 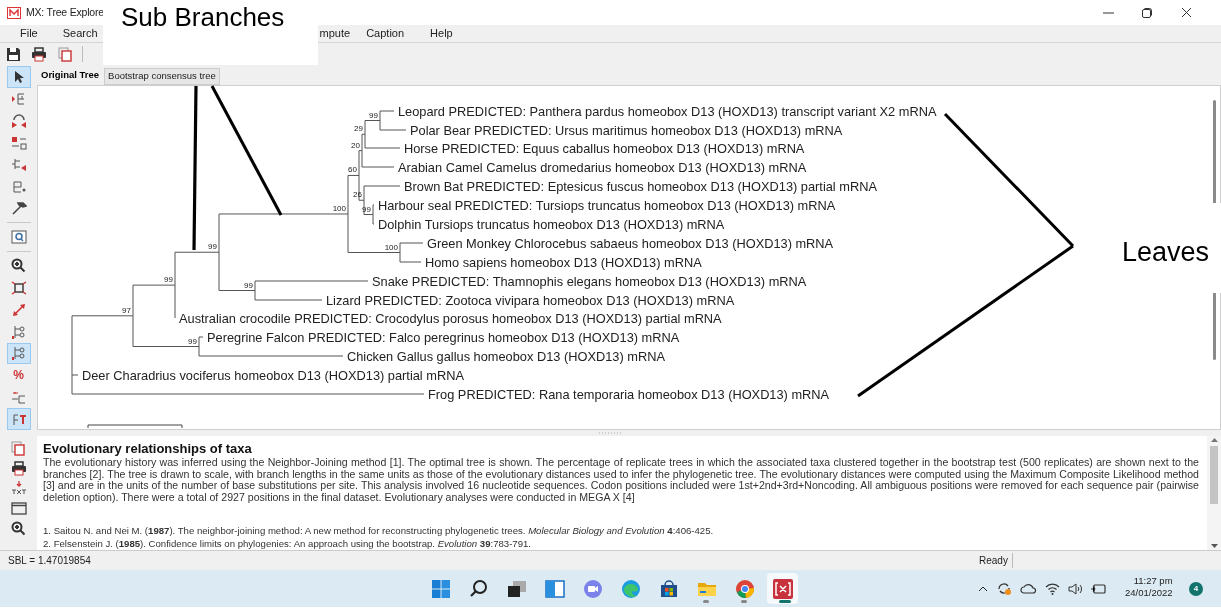 What do you see at coordinates (335, 33) in the screenshot?
I see `menu-item: mpute` at bounding box center [335, 33].